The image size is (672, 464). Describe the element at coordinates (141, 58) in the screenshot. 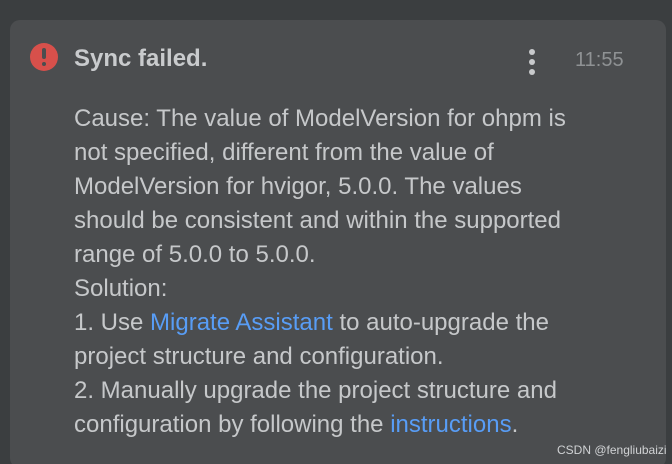

I see `notification-title: Sync failed.` at that location.